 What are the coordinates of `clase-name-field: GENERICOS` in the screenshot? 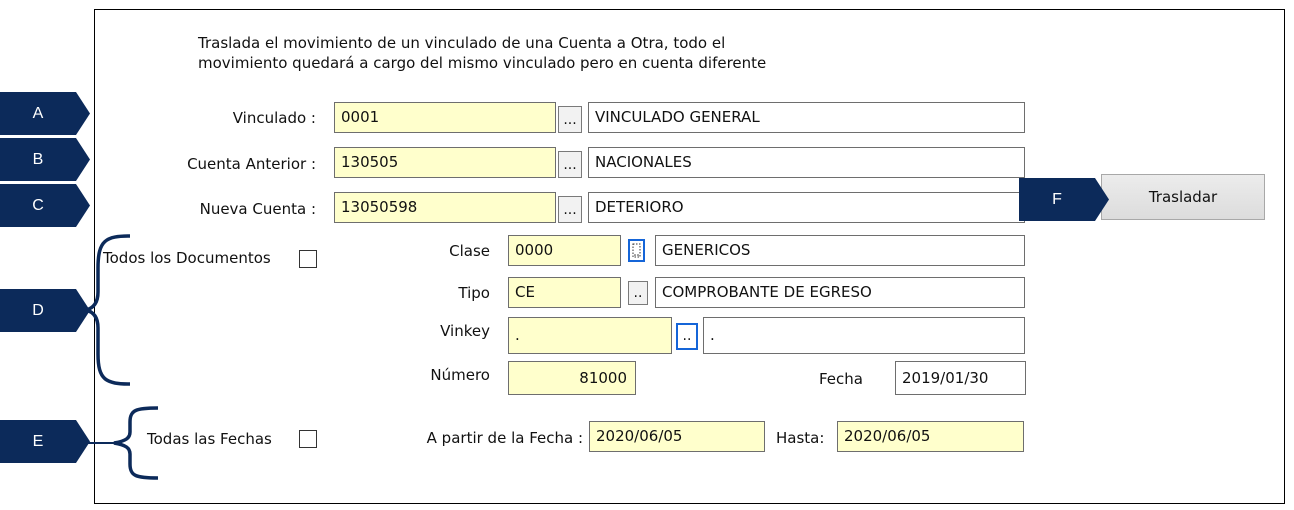 It's located at (840, 250).